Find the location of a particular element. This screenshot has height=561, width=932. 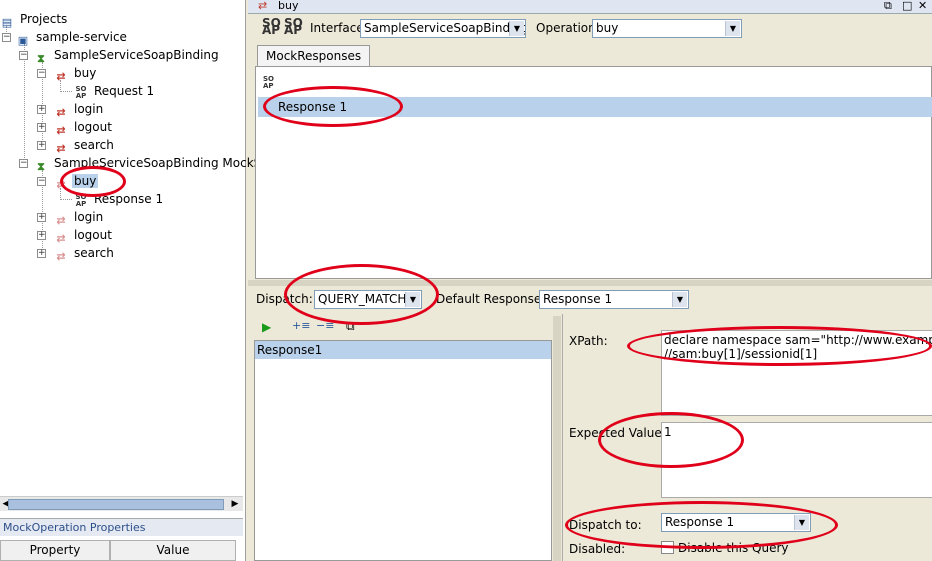

expand-mock-login-toggle: + is located at coordinates (41, 217).